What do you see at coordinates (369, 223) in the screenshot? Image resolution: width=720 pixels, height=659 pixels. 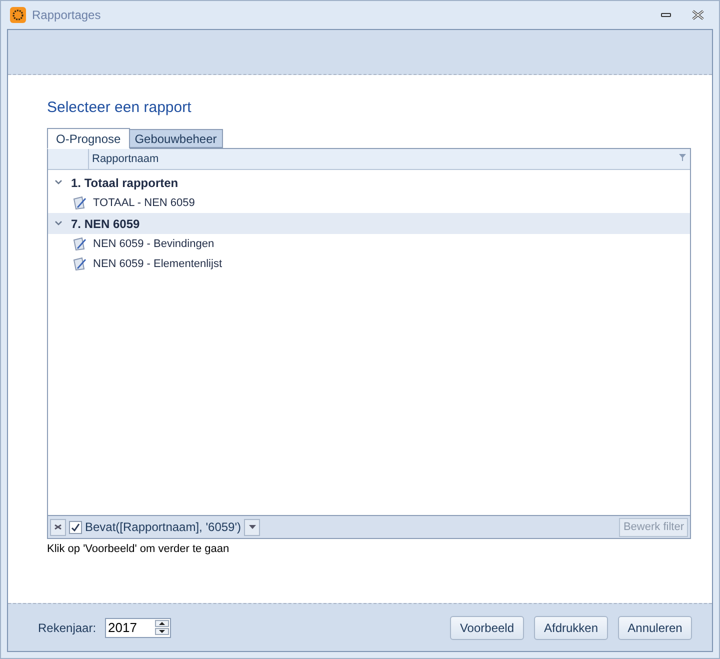 I see `group-row: 7. NEN 6059` at bounding box center [369, 223].